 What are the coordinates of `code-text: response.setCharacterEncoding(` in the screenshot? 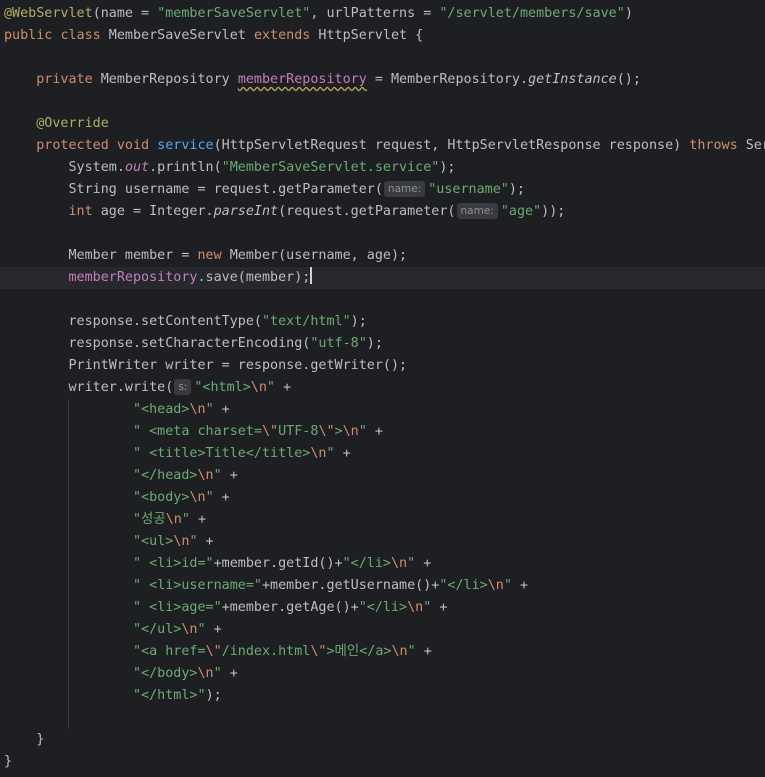 It's located at (189, 343).